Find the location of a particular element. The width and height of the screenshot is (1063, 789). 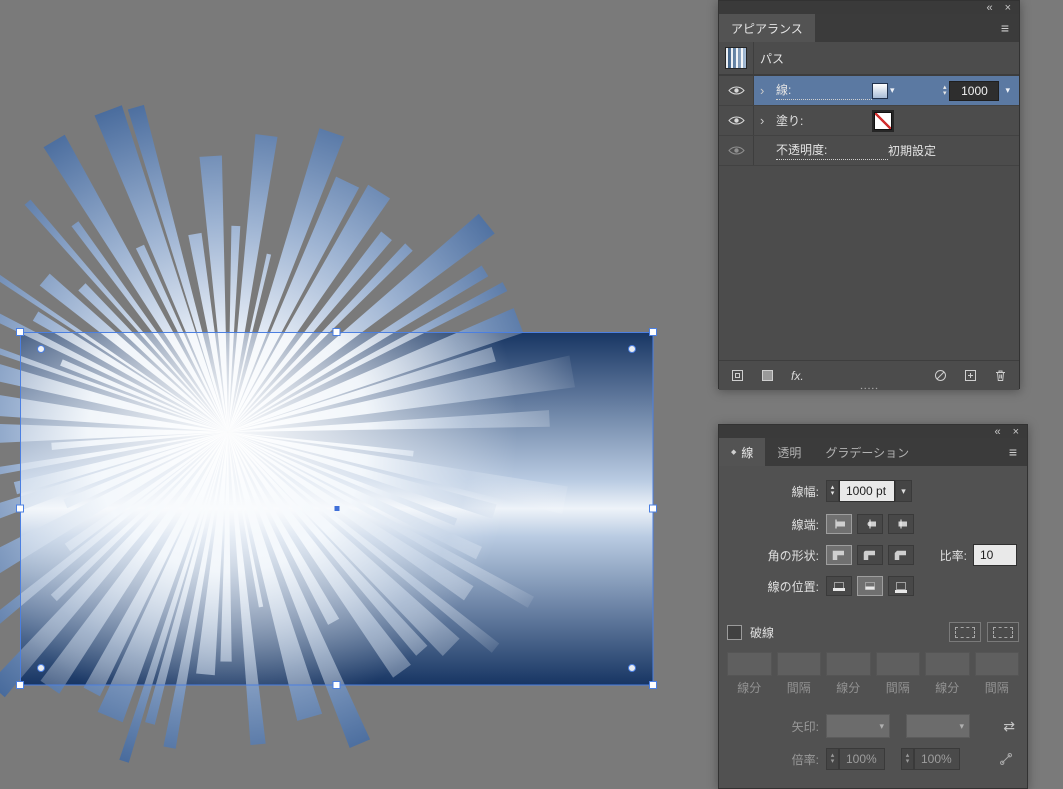

round-join-icon is located at coordinates (869, 555).